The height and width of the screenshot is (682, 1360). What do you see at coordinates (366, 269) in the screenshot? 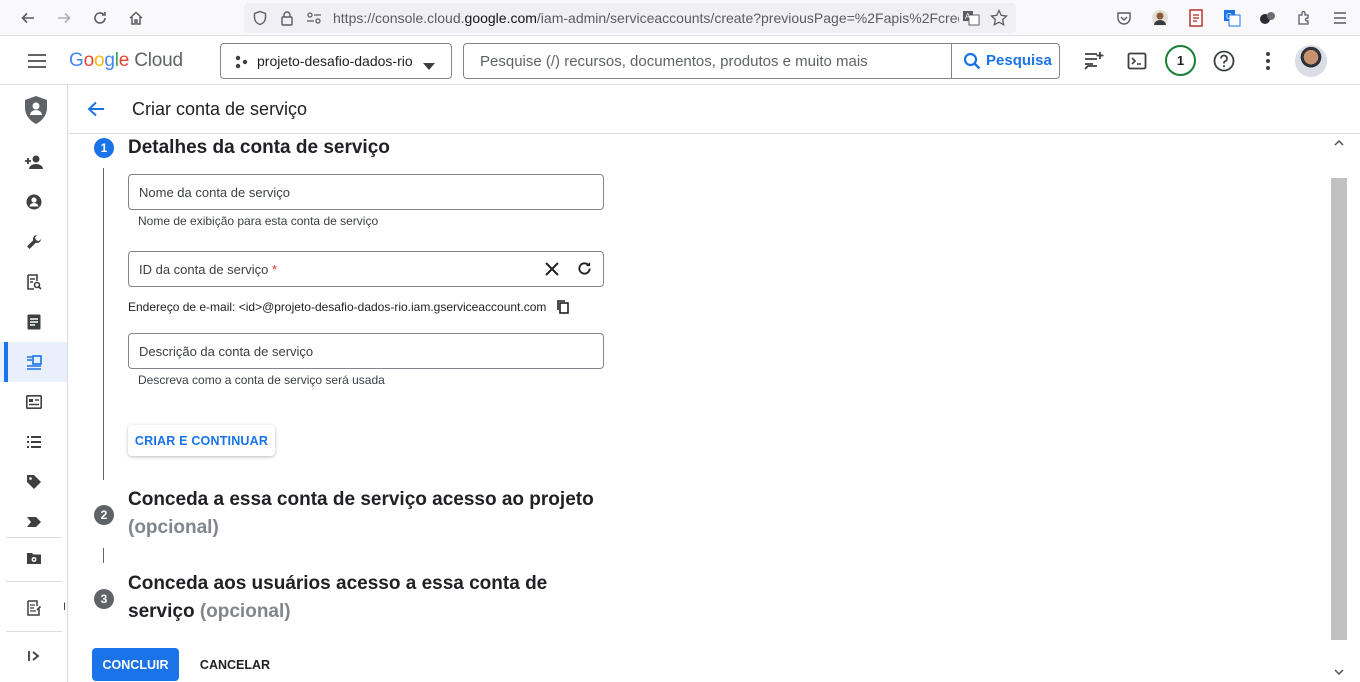
I see `service-account-id-field: ID da conta de serviço *` at bounding box center [366, 269].